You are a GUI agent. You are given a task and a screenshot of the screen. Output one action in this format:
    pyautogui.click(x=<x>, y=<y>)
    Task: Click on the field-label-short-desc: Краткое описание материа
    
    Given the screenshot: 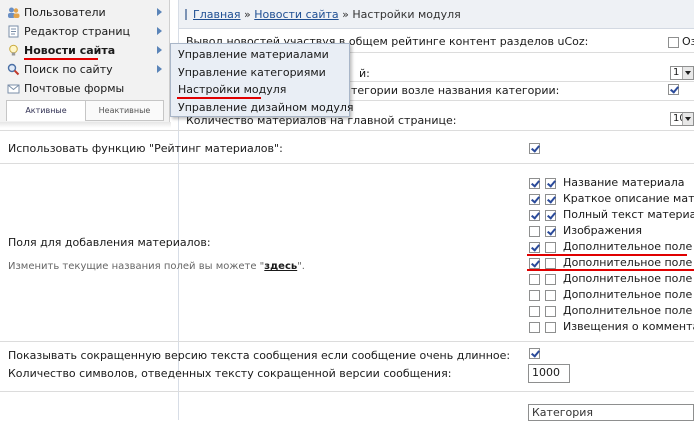 What is the action you would take?
    pyautogui.click(x=628, y=198)
    